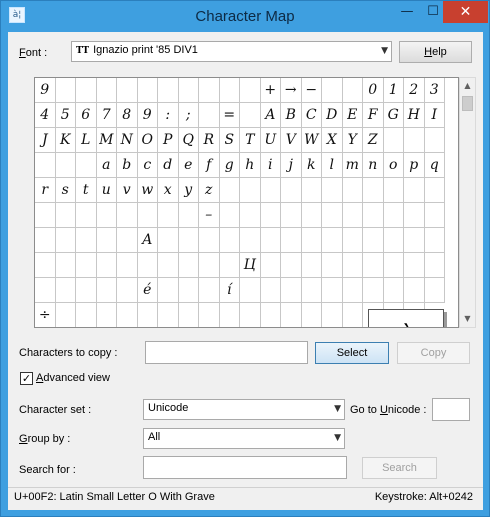  Describe the element at coordinates (229, 140) in the screenshot. I see `character-cell: S` at that location.